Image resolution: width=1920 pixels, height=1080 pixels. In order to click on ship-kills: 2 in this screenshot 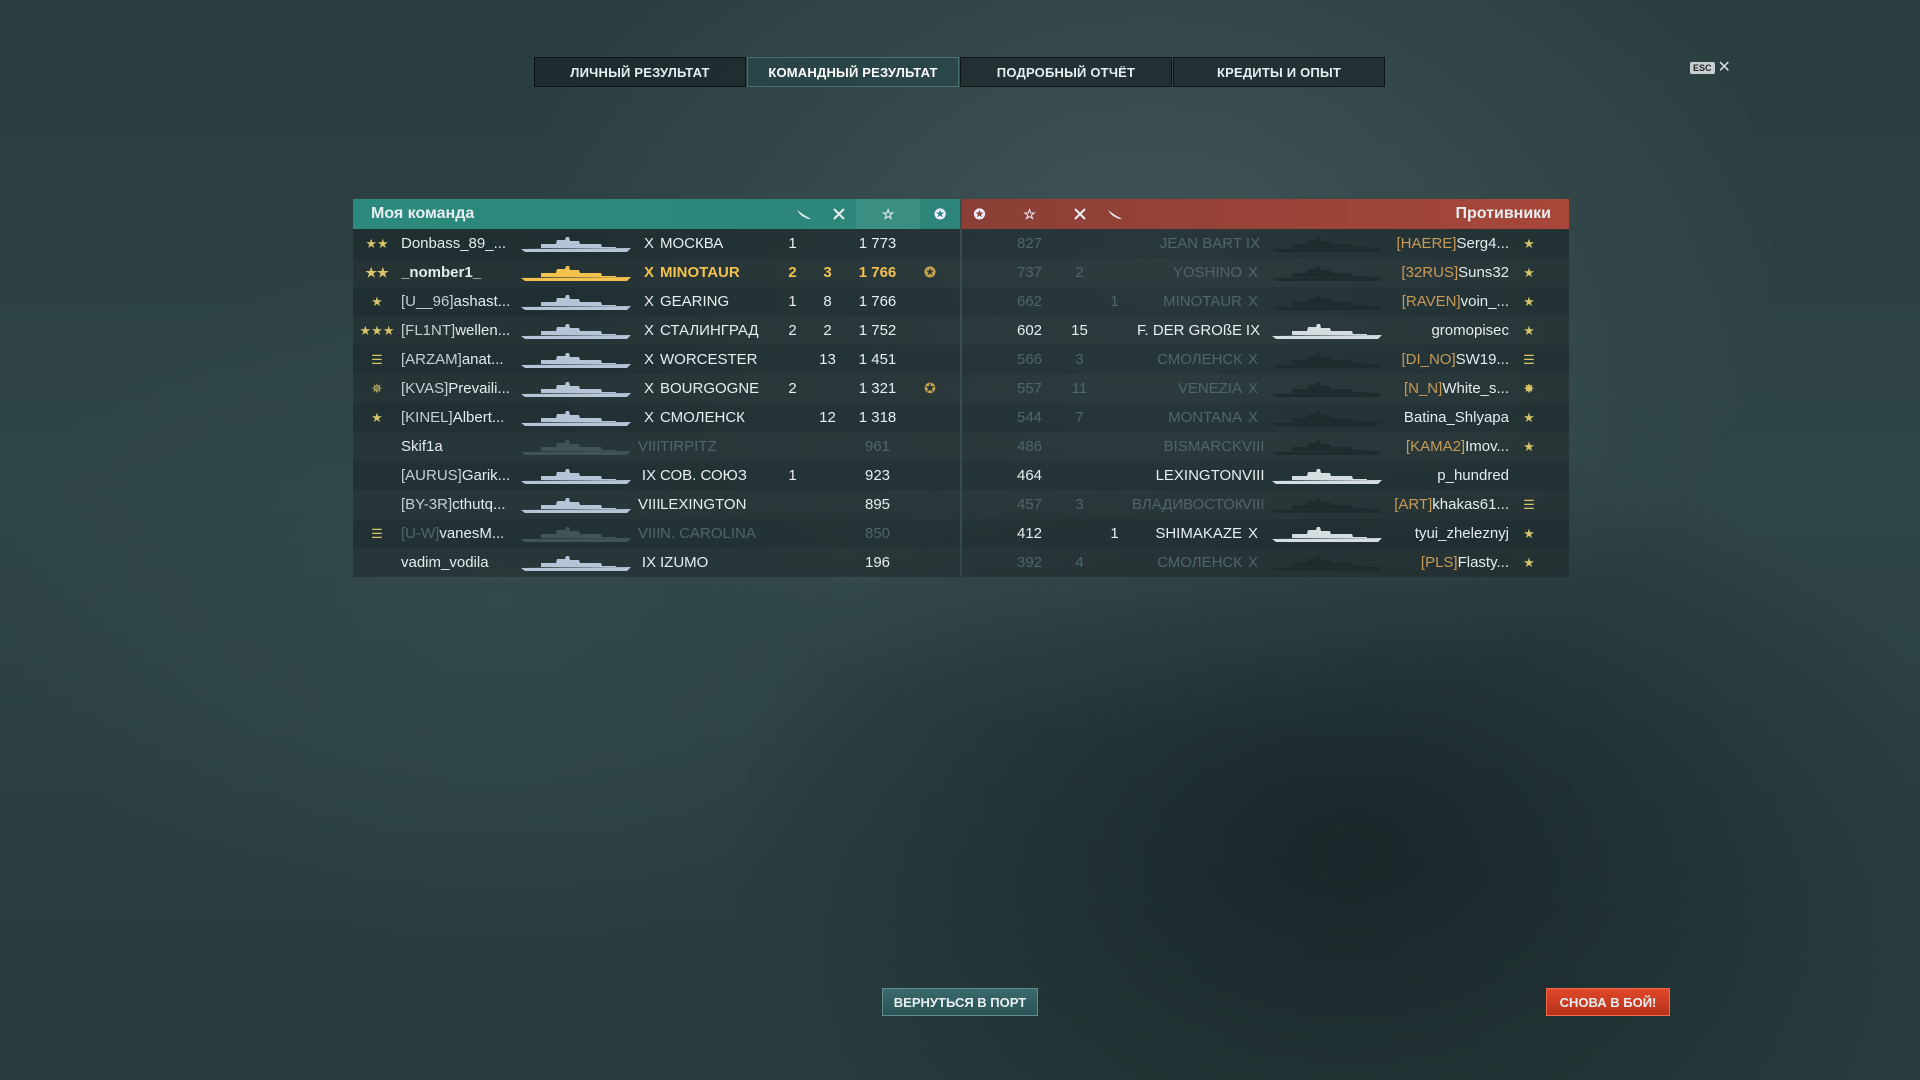, I will do `click(827, 330)`.